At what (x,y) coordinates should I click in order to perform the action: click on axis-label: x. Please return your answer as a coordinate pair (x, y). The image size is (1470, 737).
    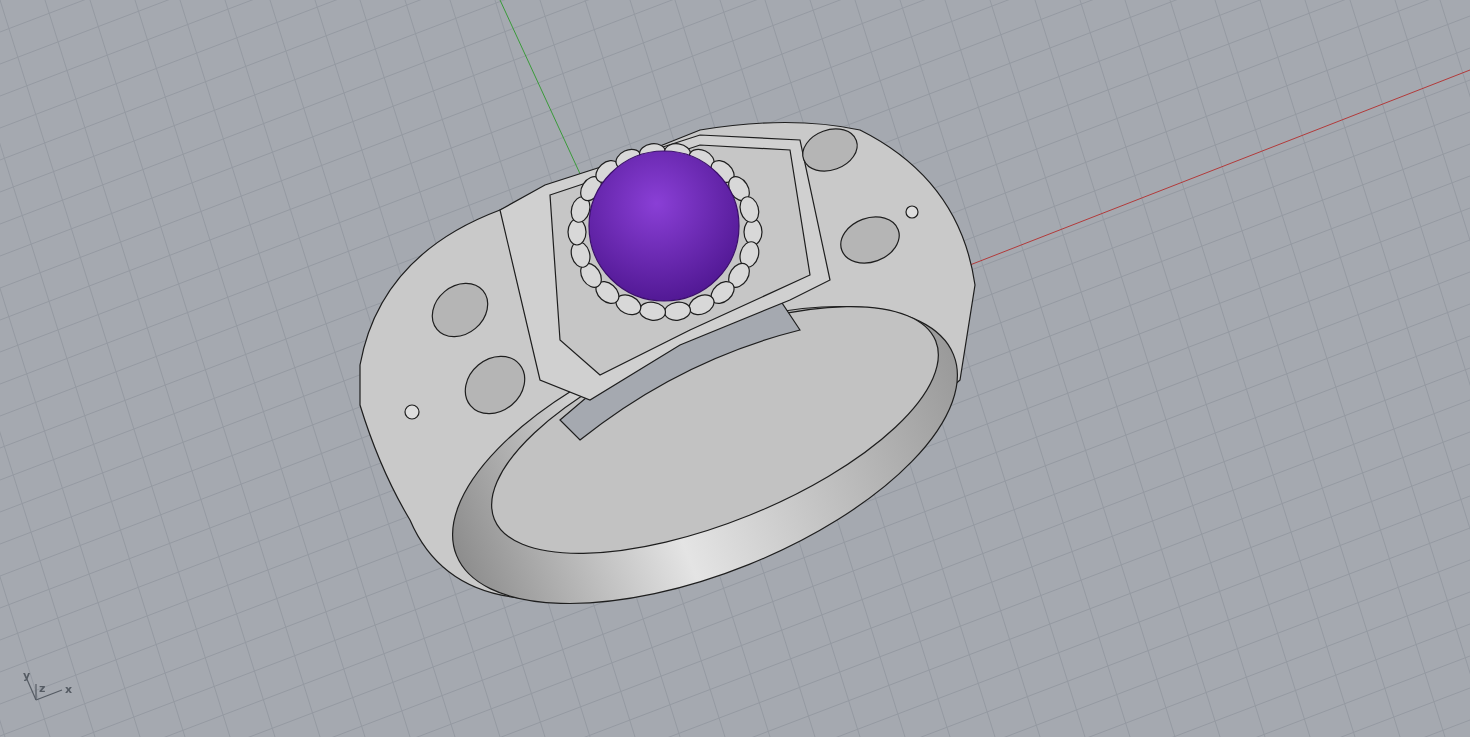
    Looking at the image, I should click on (69, 689).